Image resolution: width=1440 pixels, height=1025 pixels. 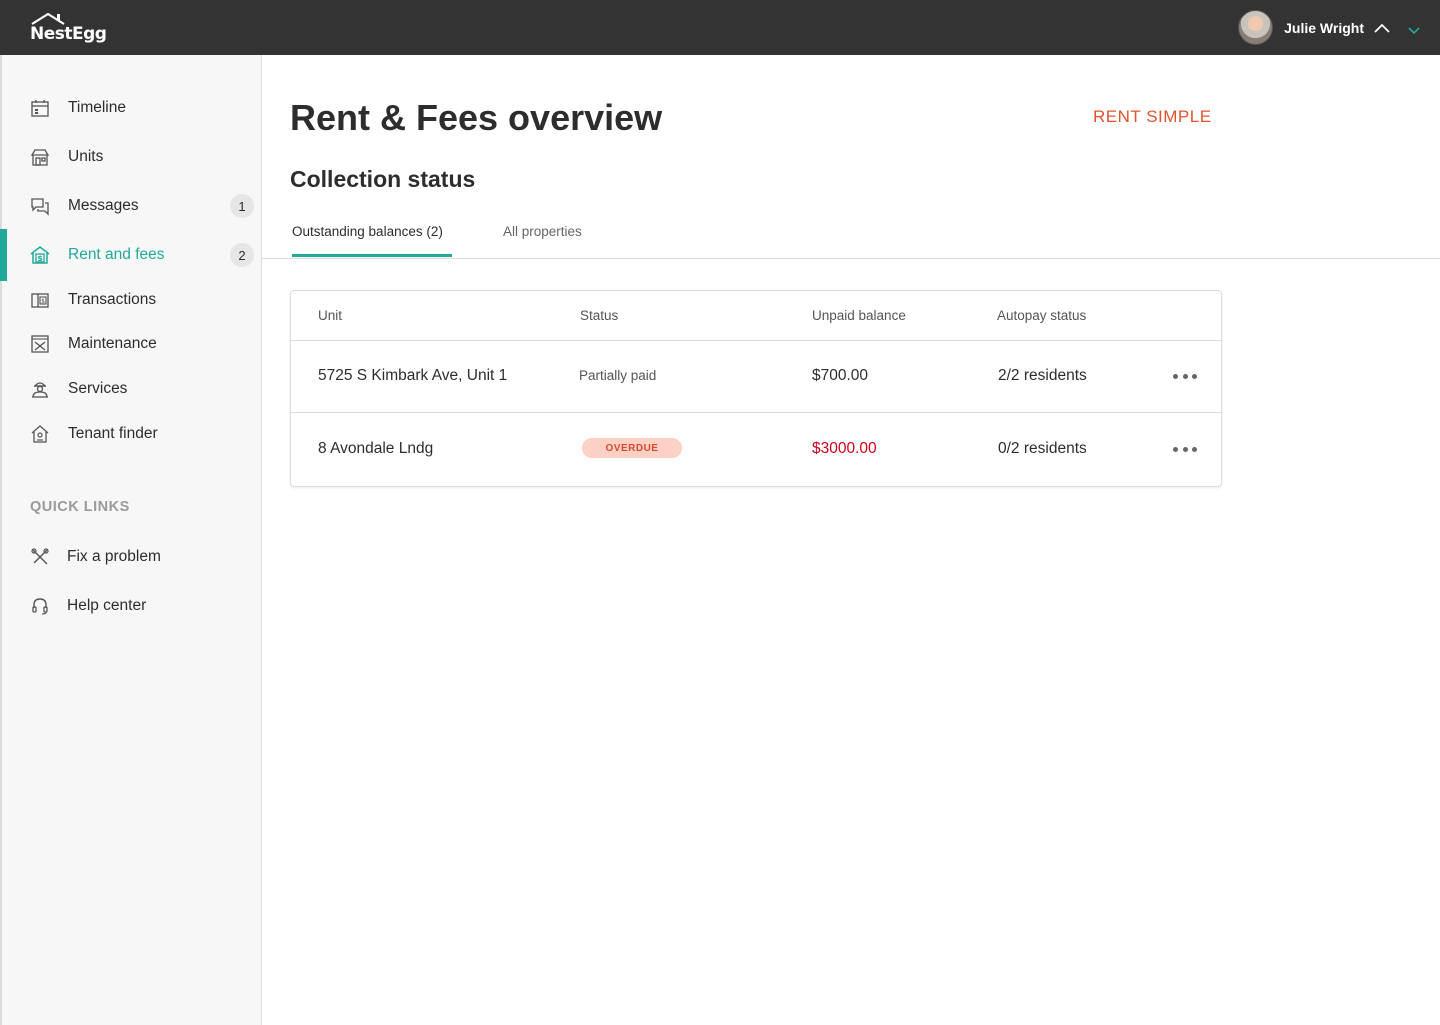 What do you see at coordinates (40, 207) in the screenshot?
I see `chat-bubbles-icon` at bounding box center [40, 207].